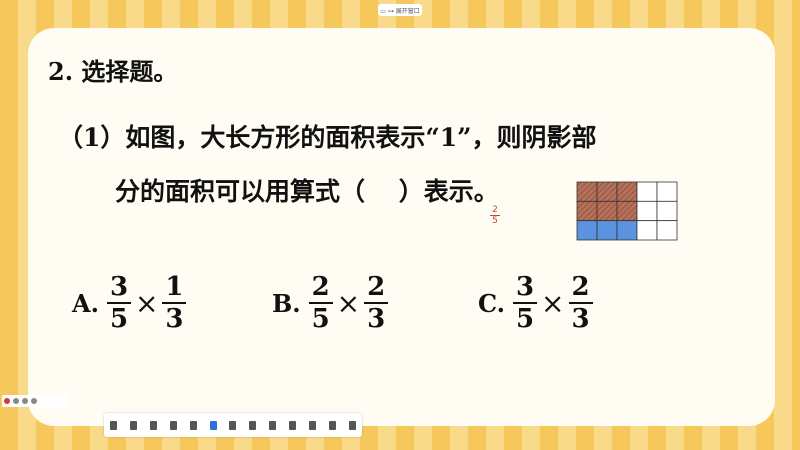 This screenshot has width=800, height=450. What do you see at coordinates (495, 221) in the screenshot?
I see `handwritten-denominator: 5` at bounding box center [495, 221].